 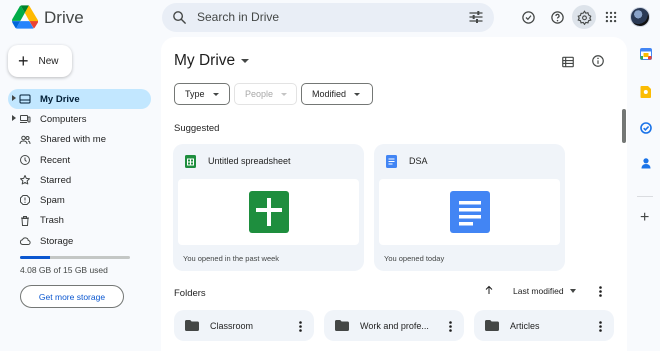 What do you see at coordinates (645, 196) in the screenshot?
I see `rail-divider` at bounding box center [645, 196].